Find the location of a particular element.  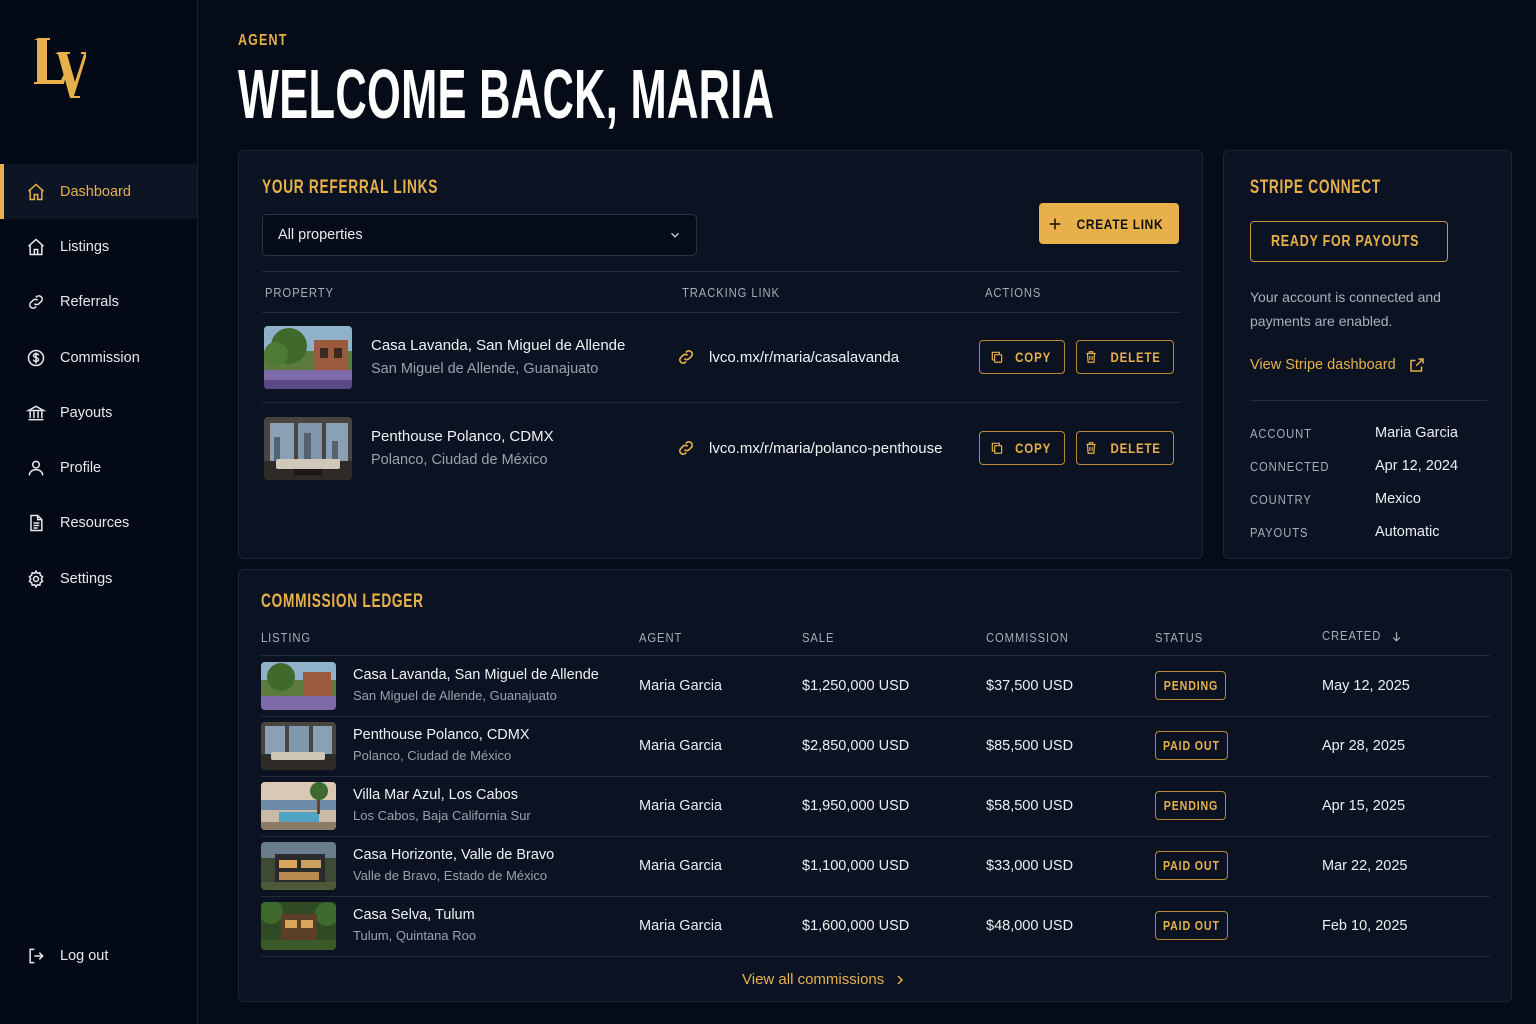

brand-logo is located at coordinates (60, 67).